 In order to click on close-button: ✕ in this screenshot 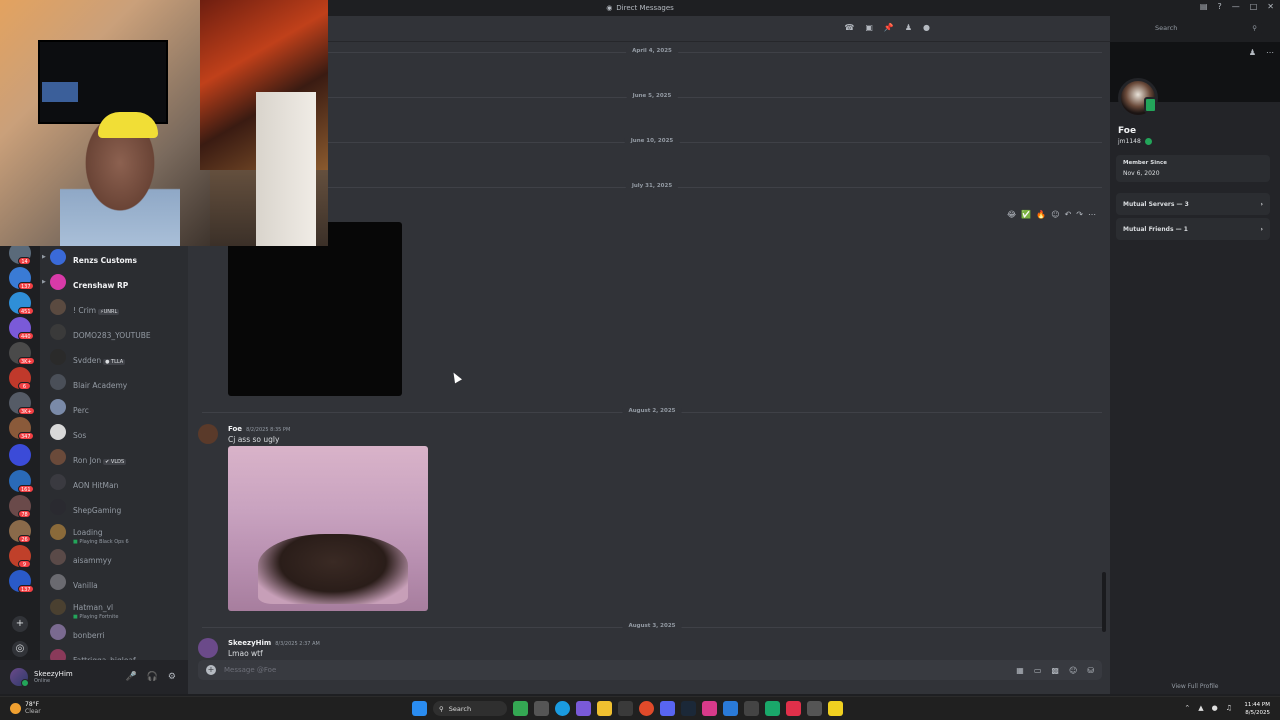, I will do `click(1270, 6)`.